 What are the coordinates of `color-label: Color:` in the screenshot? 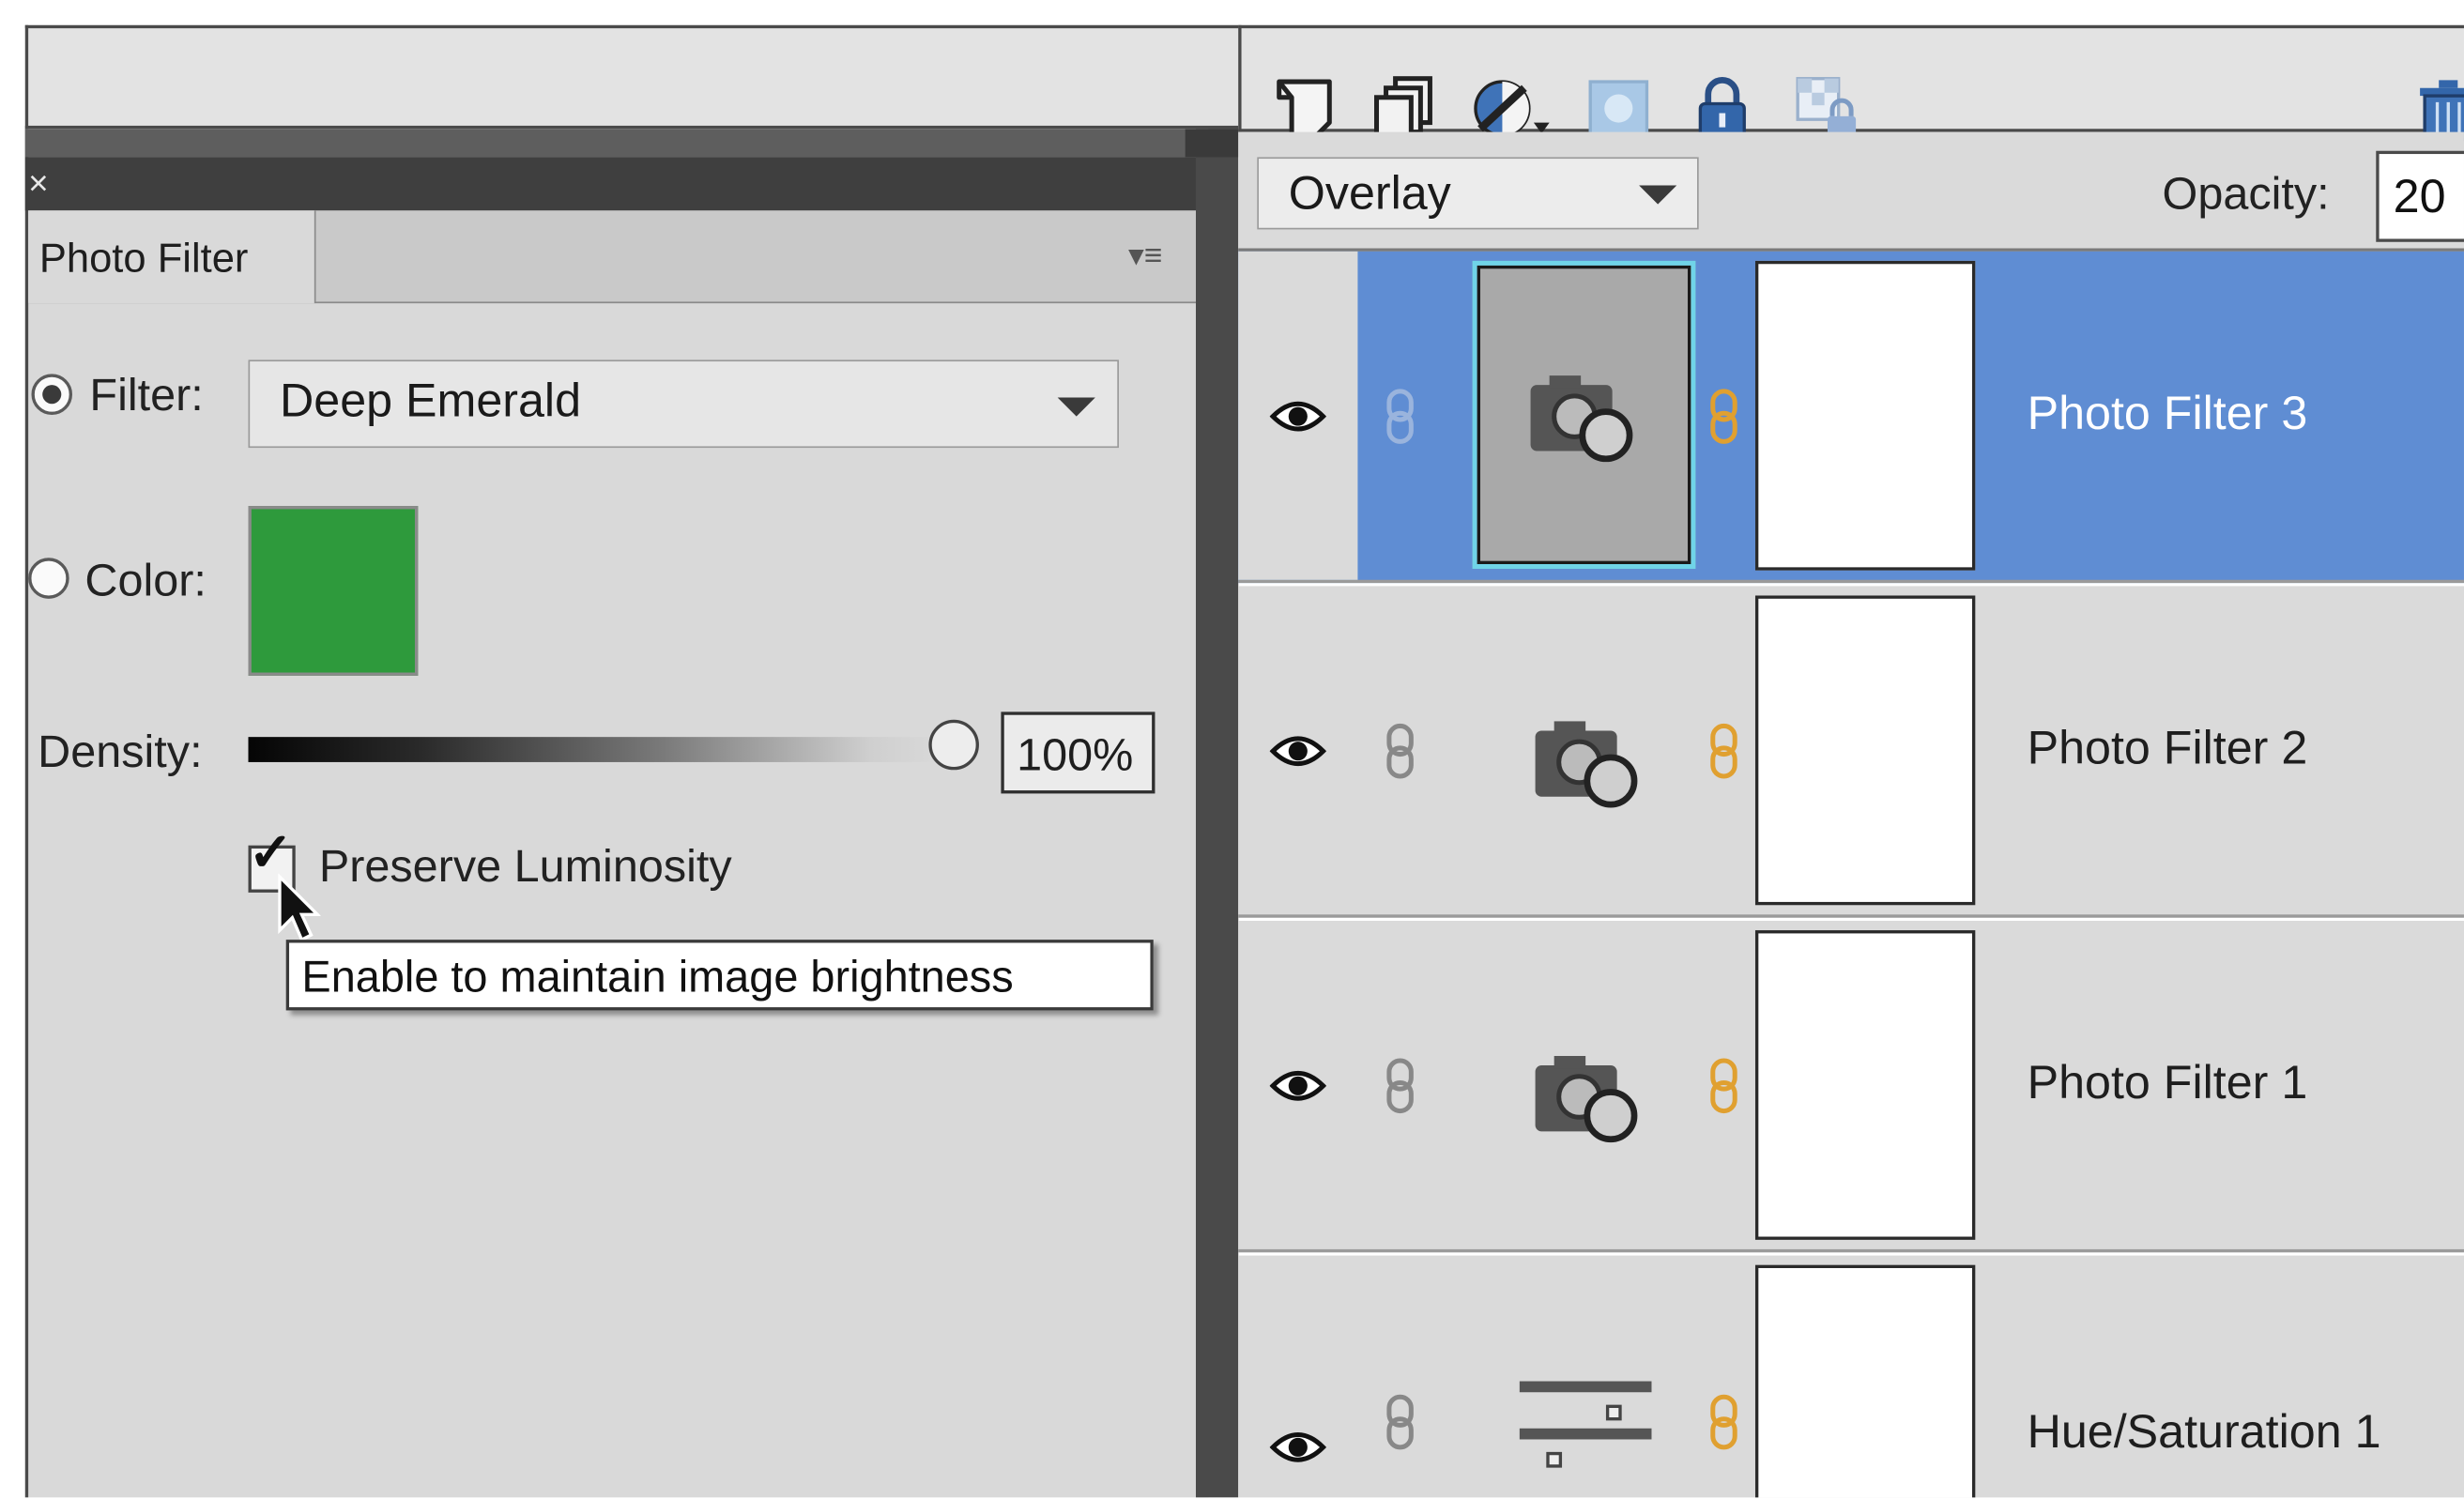 It's located at (145, 581).